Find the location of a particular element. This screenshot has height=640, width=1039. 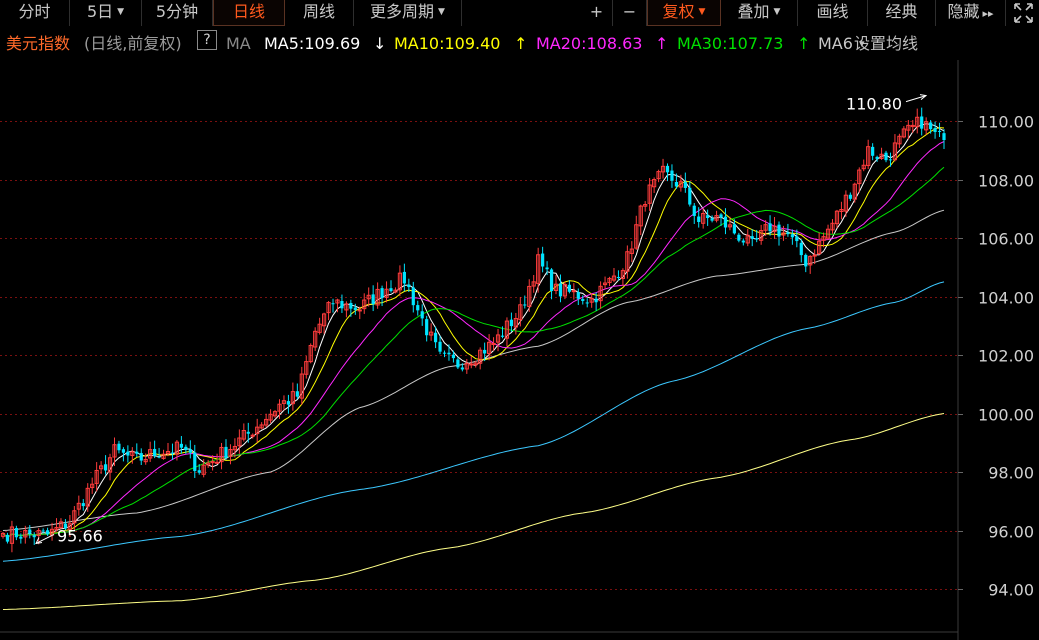

collapse-arrows-icon: ▸▸ is located at coordinates (988, 13).